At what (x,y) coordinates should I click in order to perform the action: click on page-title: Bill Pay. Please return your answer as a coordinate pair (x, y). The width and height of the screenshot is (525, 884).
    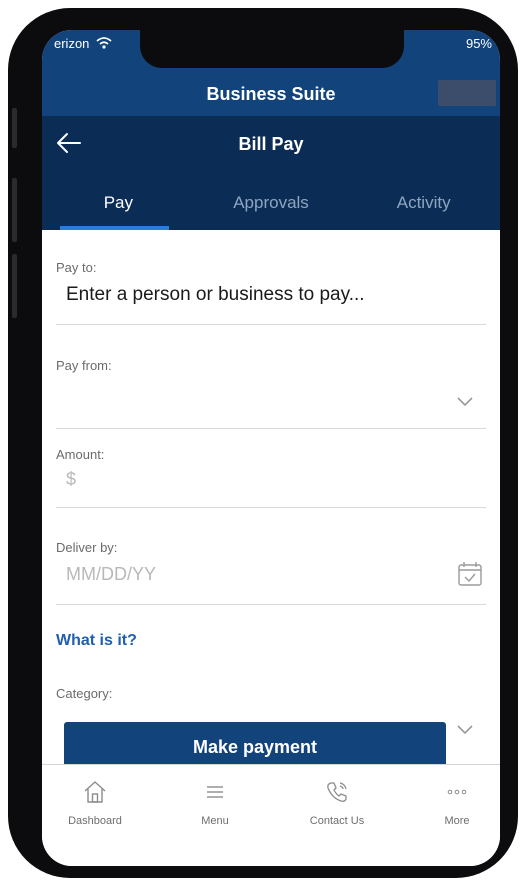
    Looking at the image, I should click on (271, 144).